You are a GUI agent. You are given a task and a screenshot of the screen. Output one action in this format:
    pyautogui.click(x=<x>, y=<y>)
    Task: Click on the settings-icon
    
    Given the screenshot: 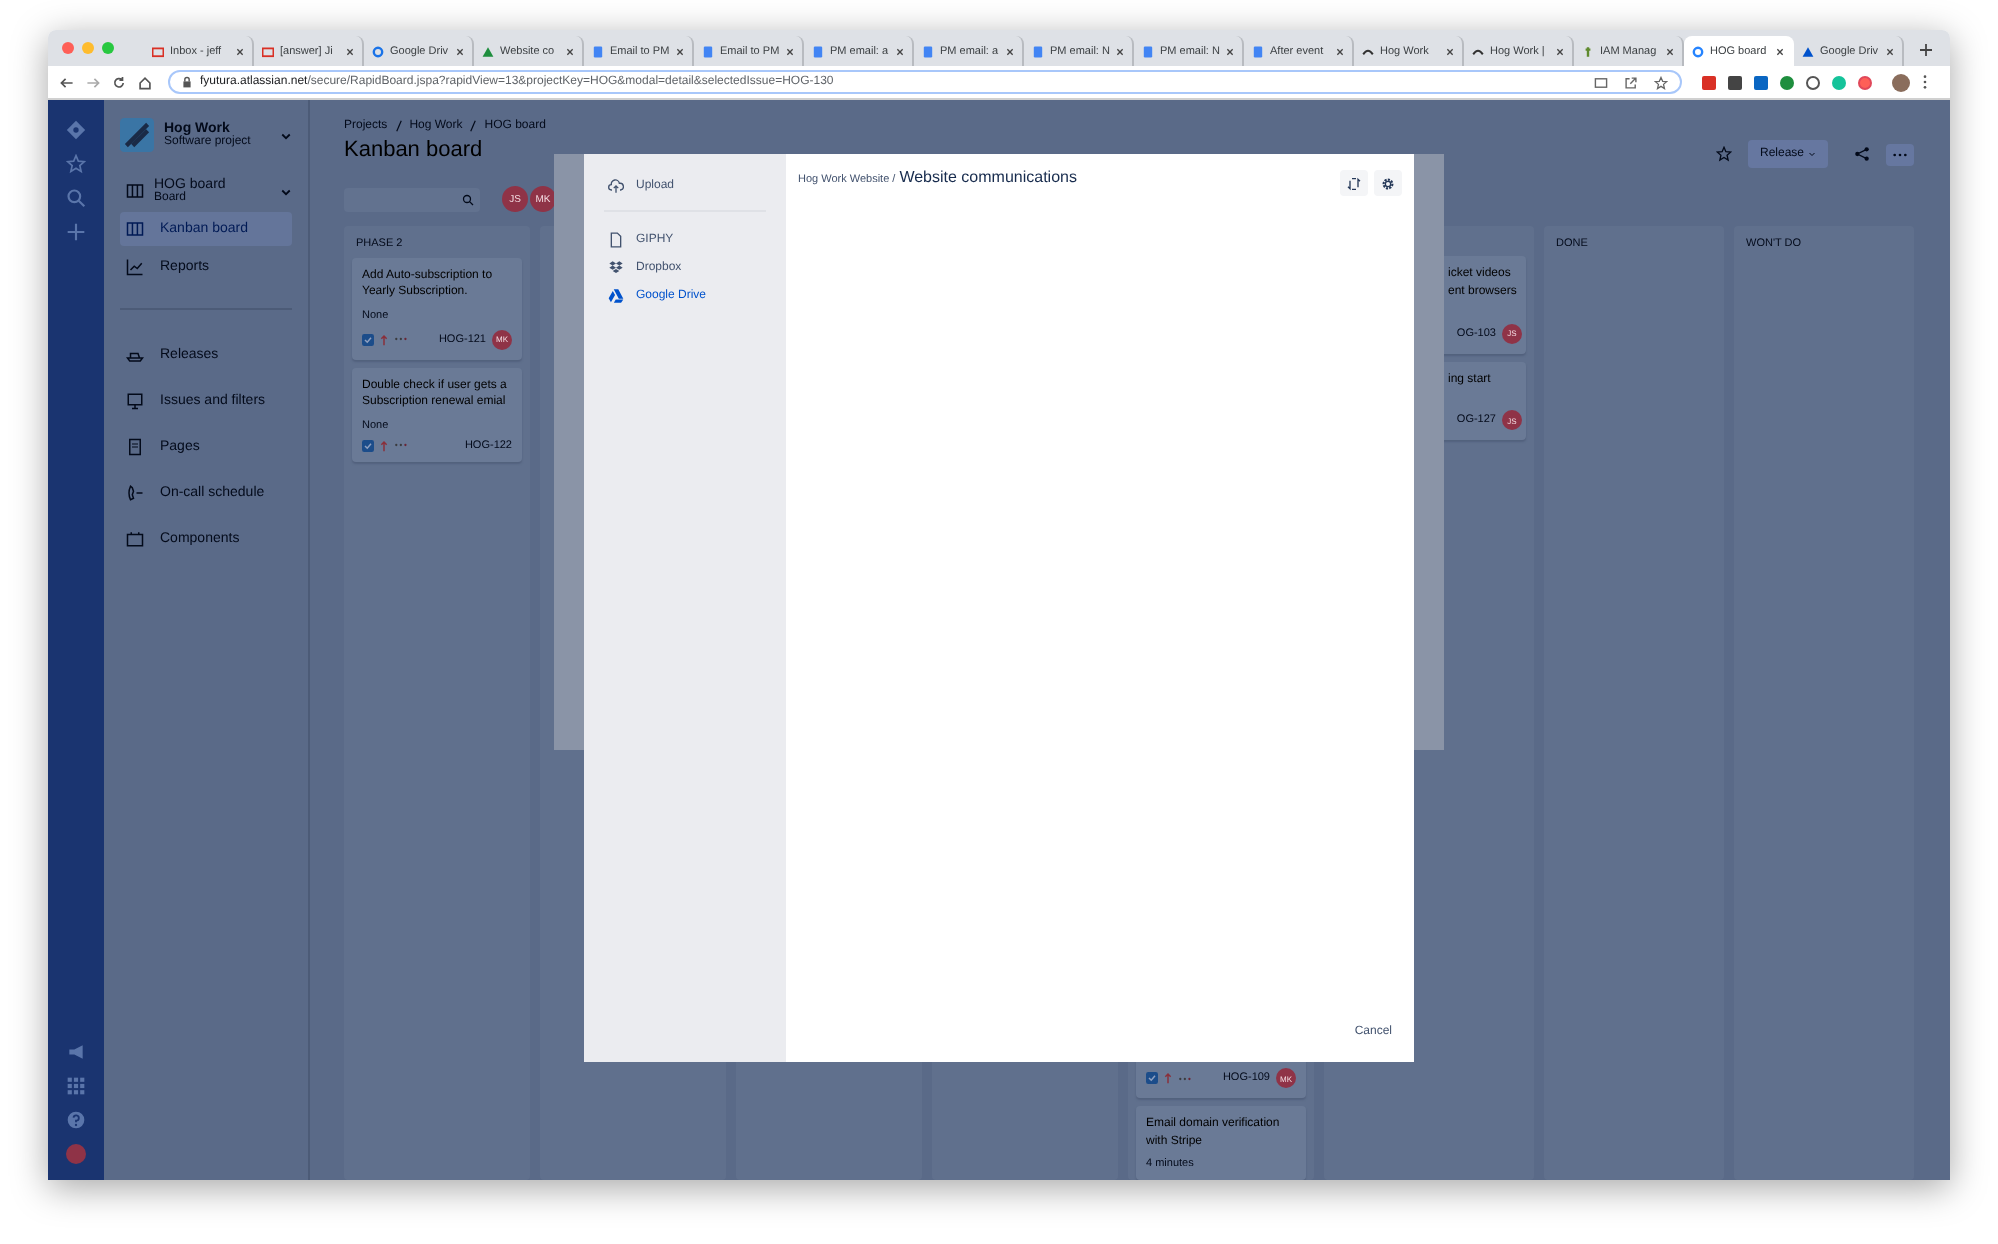 What is the action you would take?
    pyautogui.click(x=1388, y=183)
    